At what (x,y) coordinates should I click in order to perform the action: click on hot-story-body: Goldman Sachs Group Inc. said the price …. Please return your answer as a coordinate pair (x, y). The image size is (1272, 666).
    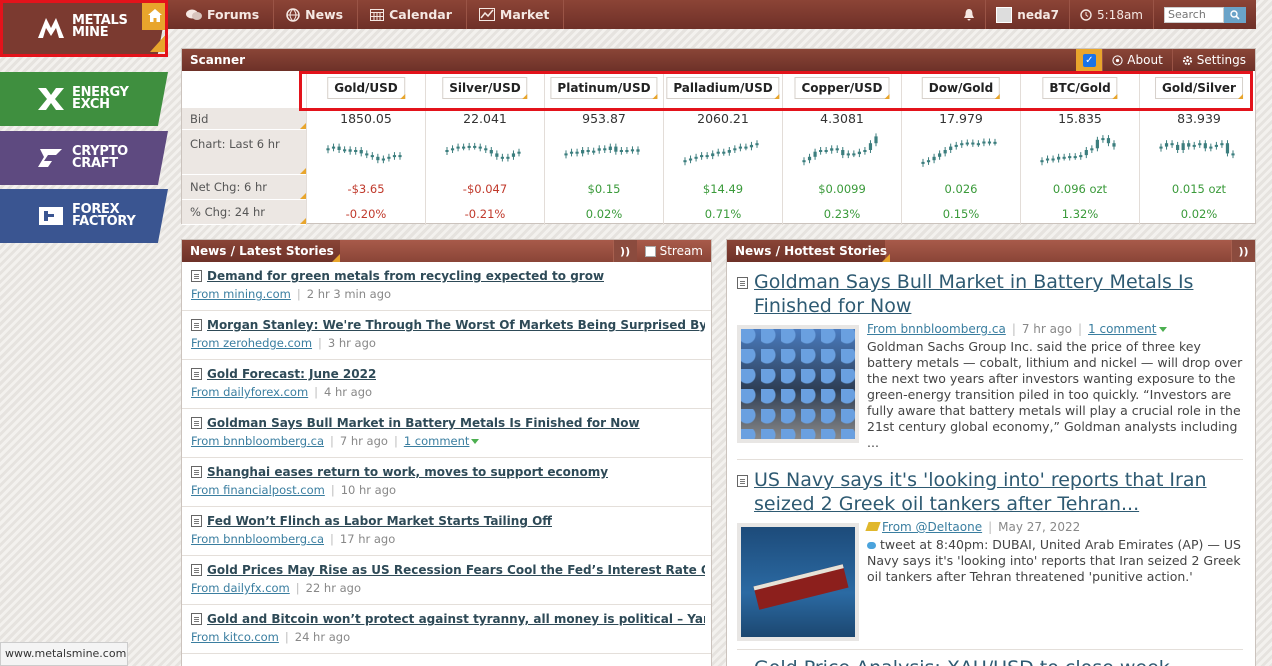
    Looking at the image, I should click on (1055, 394).